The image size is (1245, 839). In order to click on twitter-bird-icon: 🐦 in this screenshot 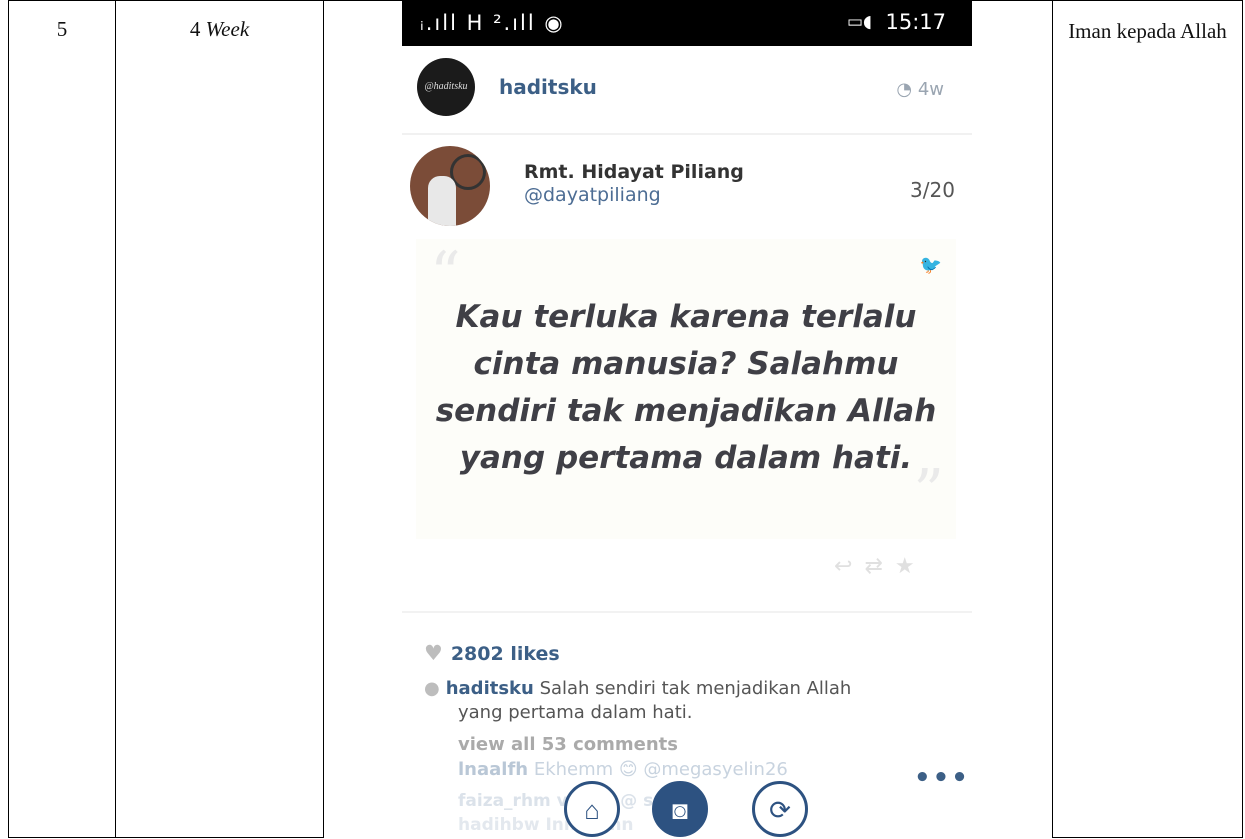, I will do `click(930, 265)`.